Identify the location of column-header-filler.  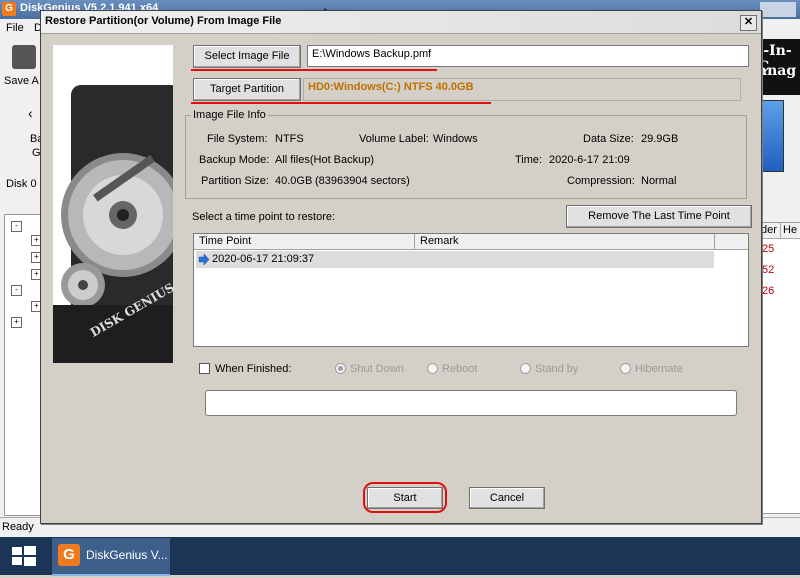
(731, 242).